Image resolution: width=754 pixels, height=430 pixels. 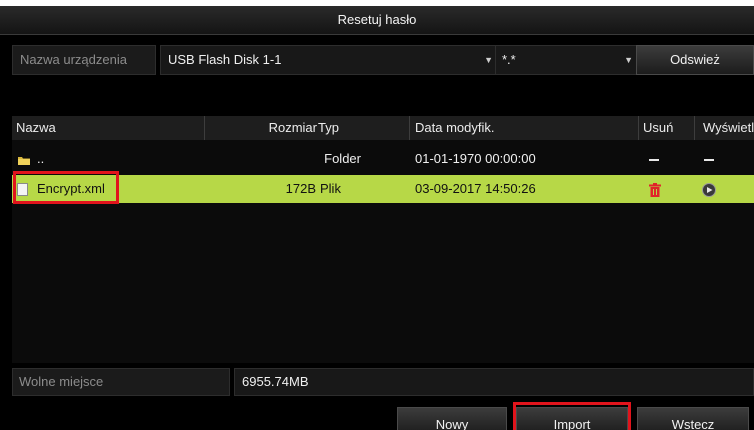 What do you see at coordinates (328, 128) in the screenshot?
I see `col-type-header: Typ` at bounding box center [328, 128].